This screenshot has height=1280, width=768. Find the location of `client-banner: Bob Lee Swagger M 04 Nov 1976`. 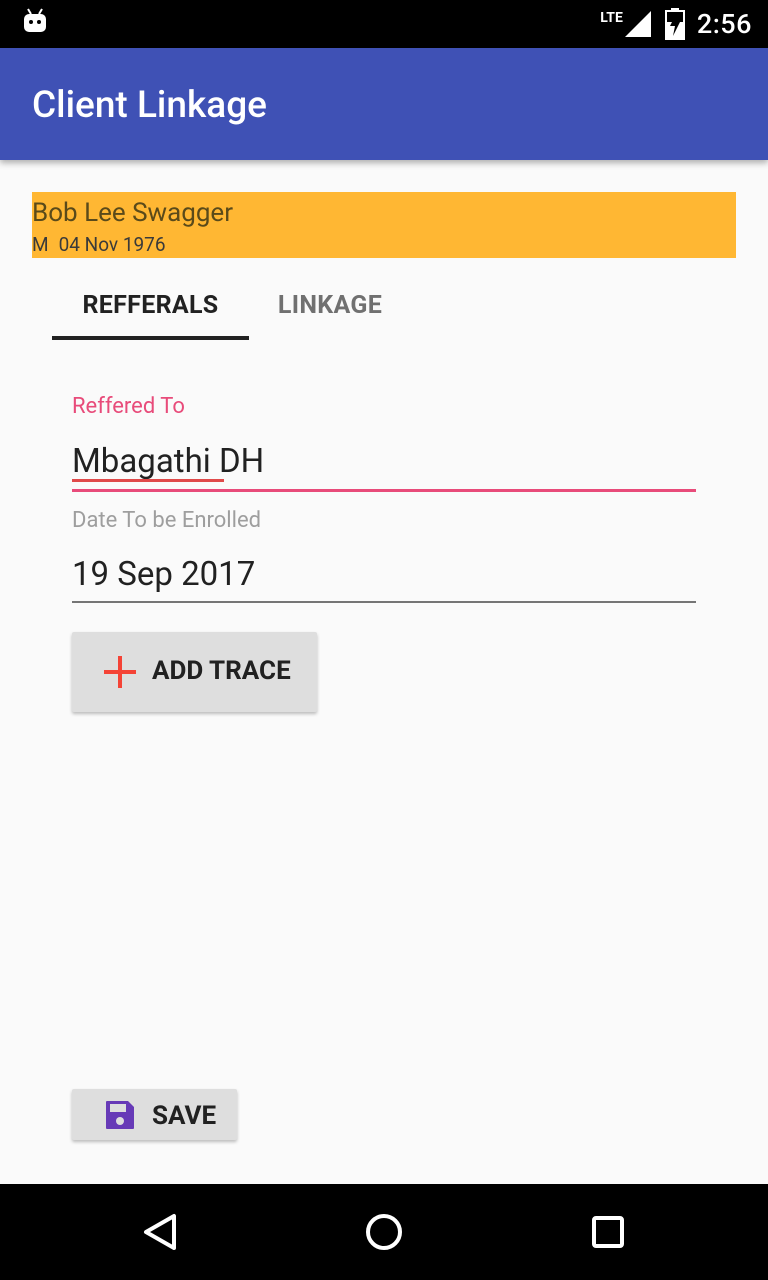

client-banner: Bob Lee Swagger M 04 Nov 1976 is located at coordinates (384, 225).